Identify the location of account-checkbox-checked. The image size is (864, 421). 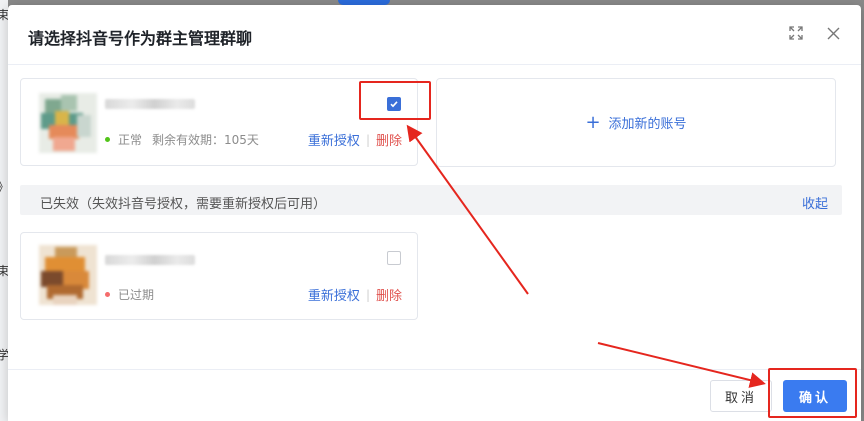
(394, 104).